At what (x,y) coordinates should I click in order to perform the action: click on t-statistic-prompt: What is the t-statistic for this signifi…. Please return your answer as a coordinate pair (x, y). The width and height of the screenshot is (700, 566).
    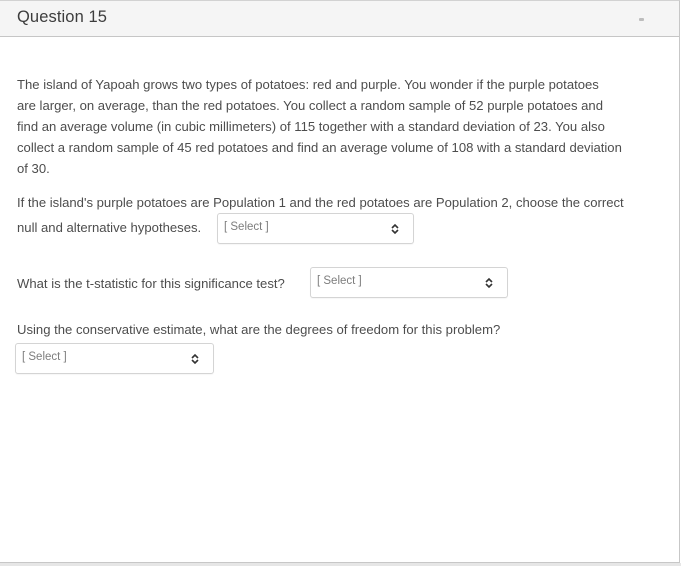
    Looking at the image, I should click on (151, 283).